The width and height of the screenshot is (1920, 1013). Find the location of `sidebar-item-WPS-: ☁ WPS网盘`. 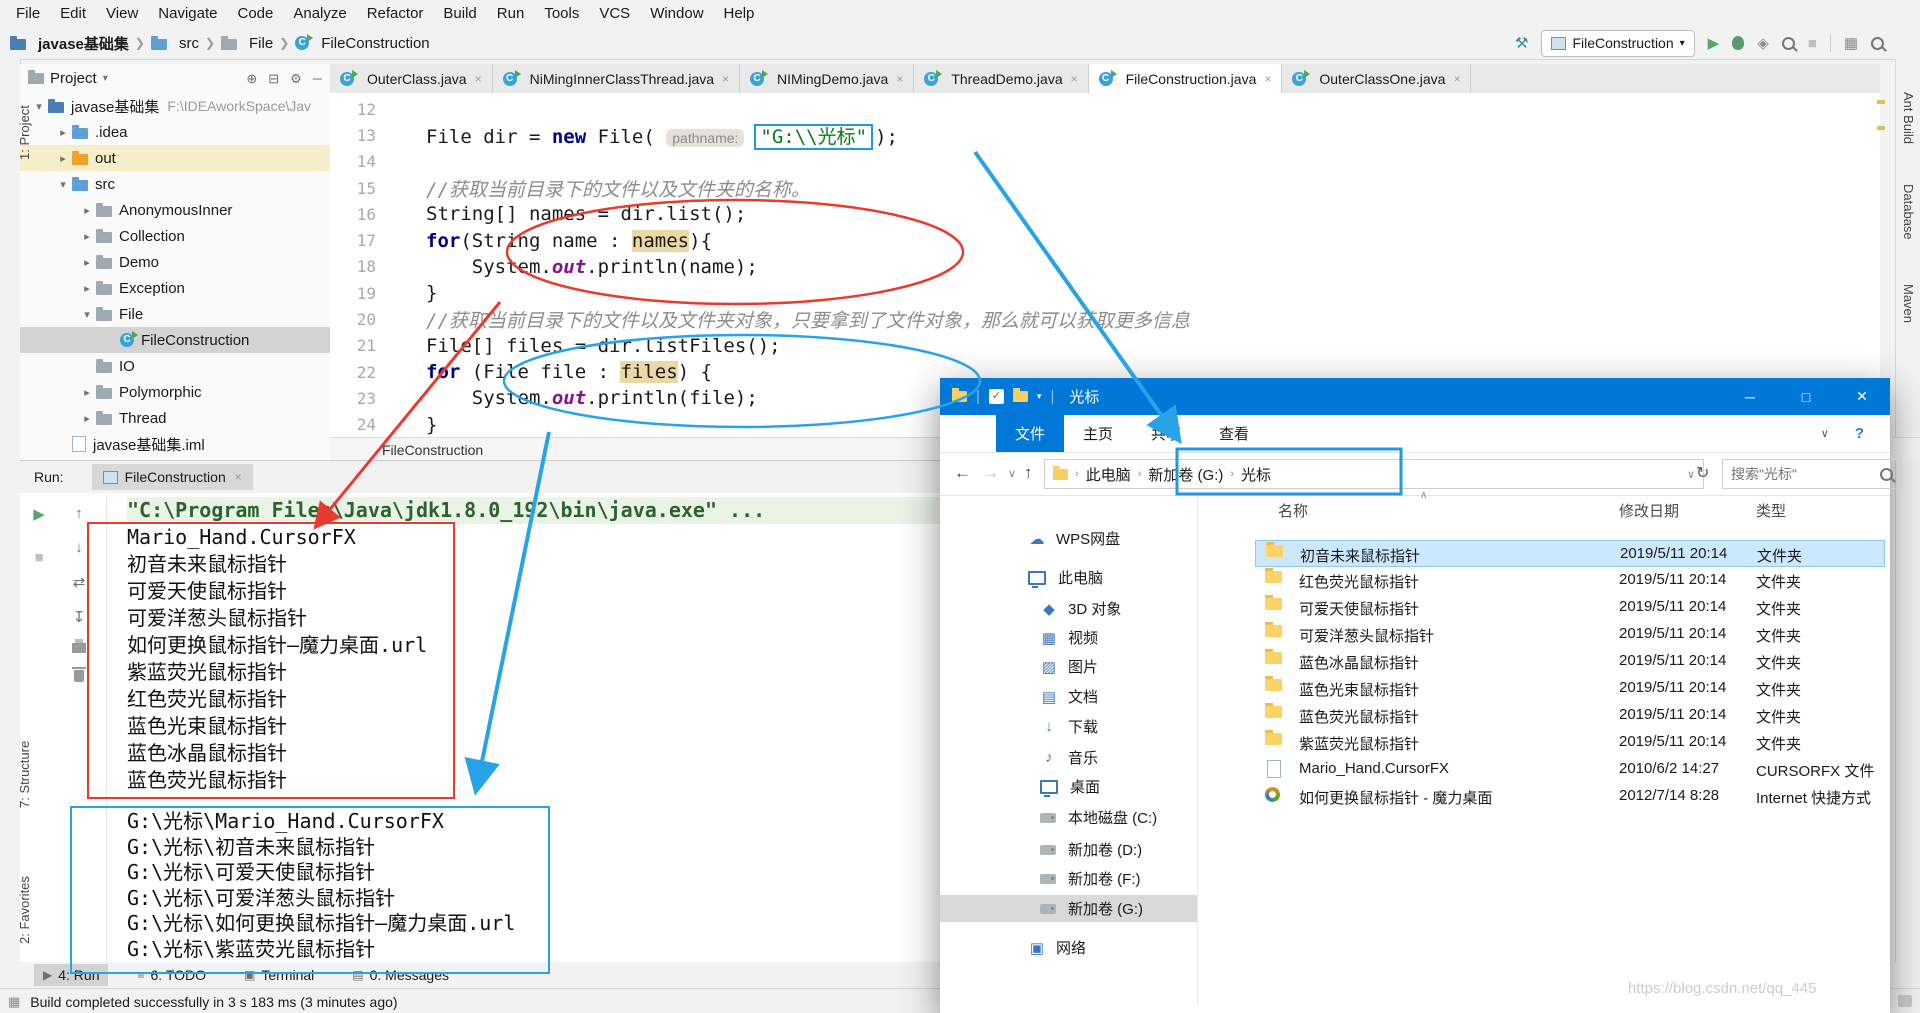

sidebar-item-WPS-: ☁ WPS网盘 is located at coordinates (1068, 538).